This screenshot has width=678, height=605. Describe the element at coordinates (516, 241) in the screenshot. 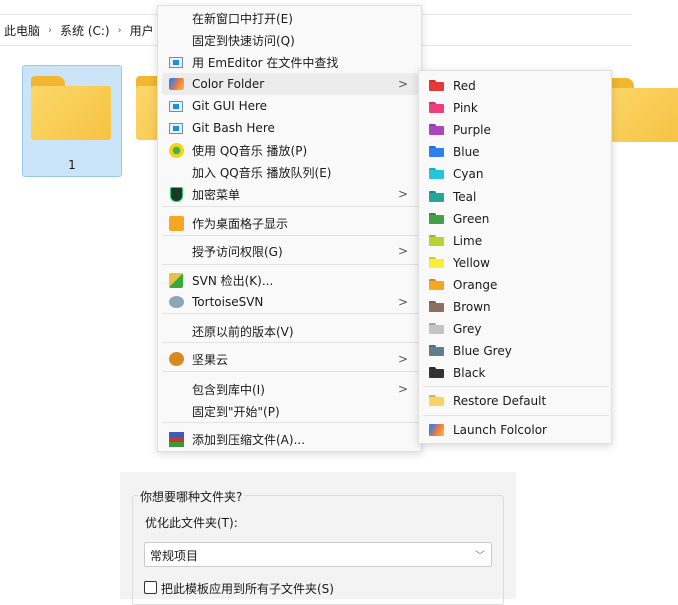

I see `color-option-lime: Lime` at that location.